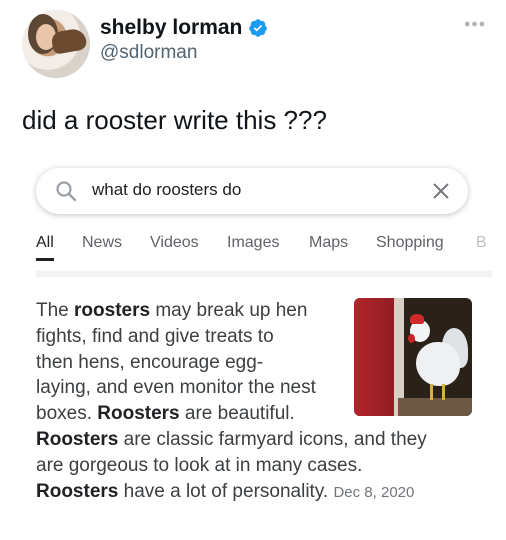 The image size is (506, 540). I want to click on rooster-wattle, so click(411, 338).